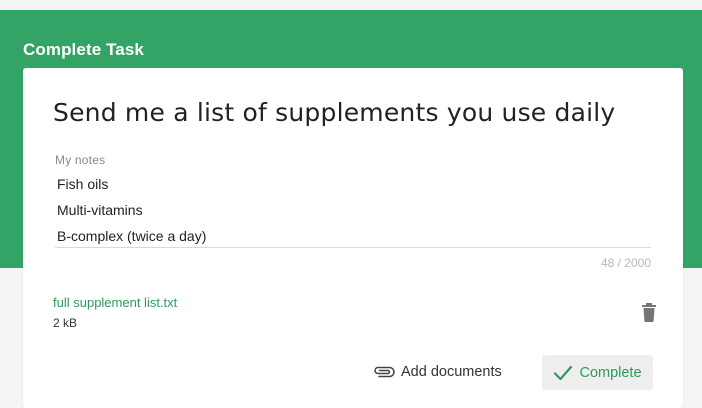  Describe the element at coordinates (100, 210) in the screenshot. I see `notes-line: Multi-vitamins` at that location.